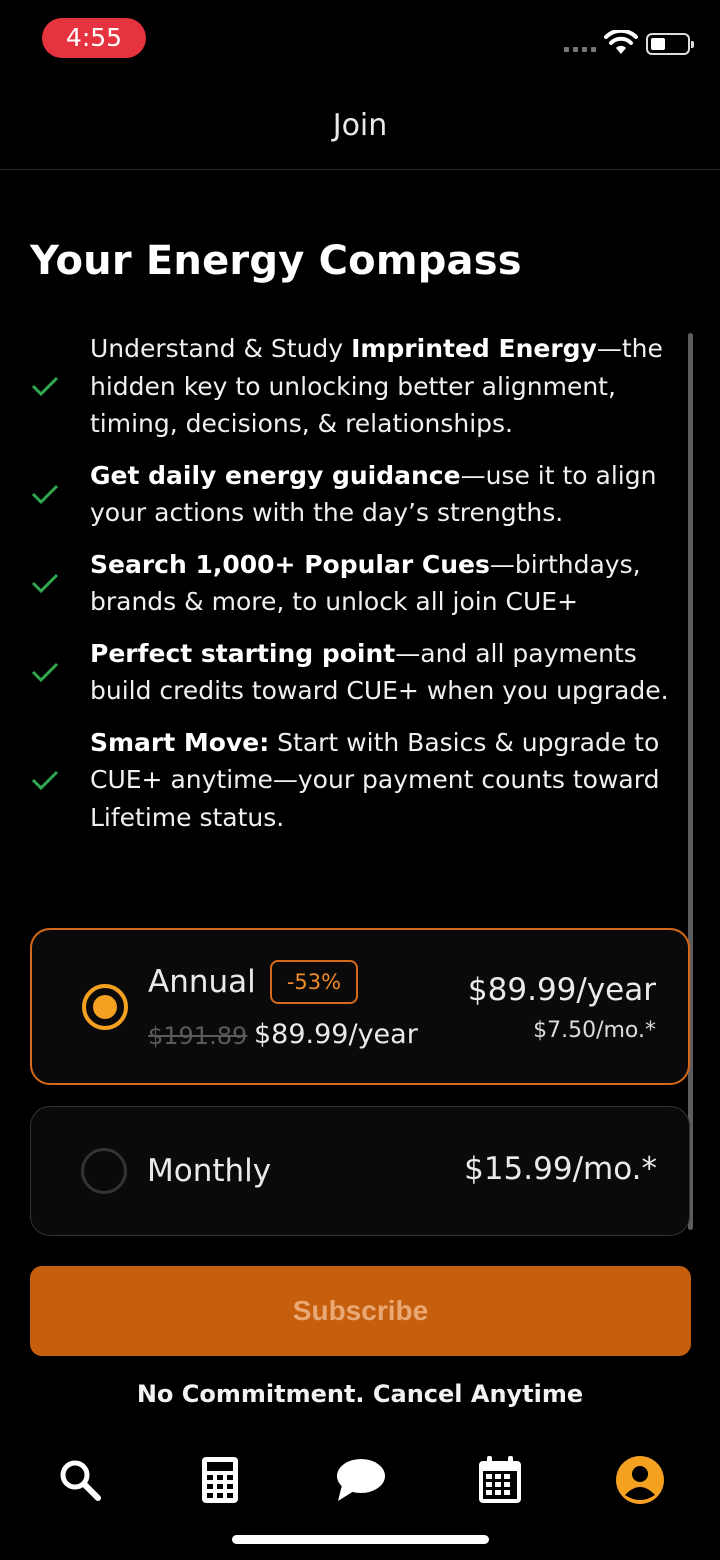  Describe the element at coordinates (580, 49) in the screenshot. I see `cellular-signal-icon` at that location.